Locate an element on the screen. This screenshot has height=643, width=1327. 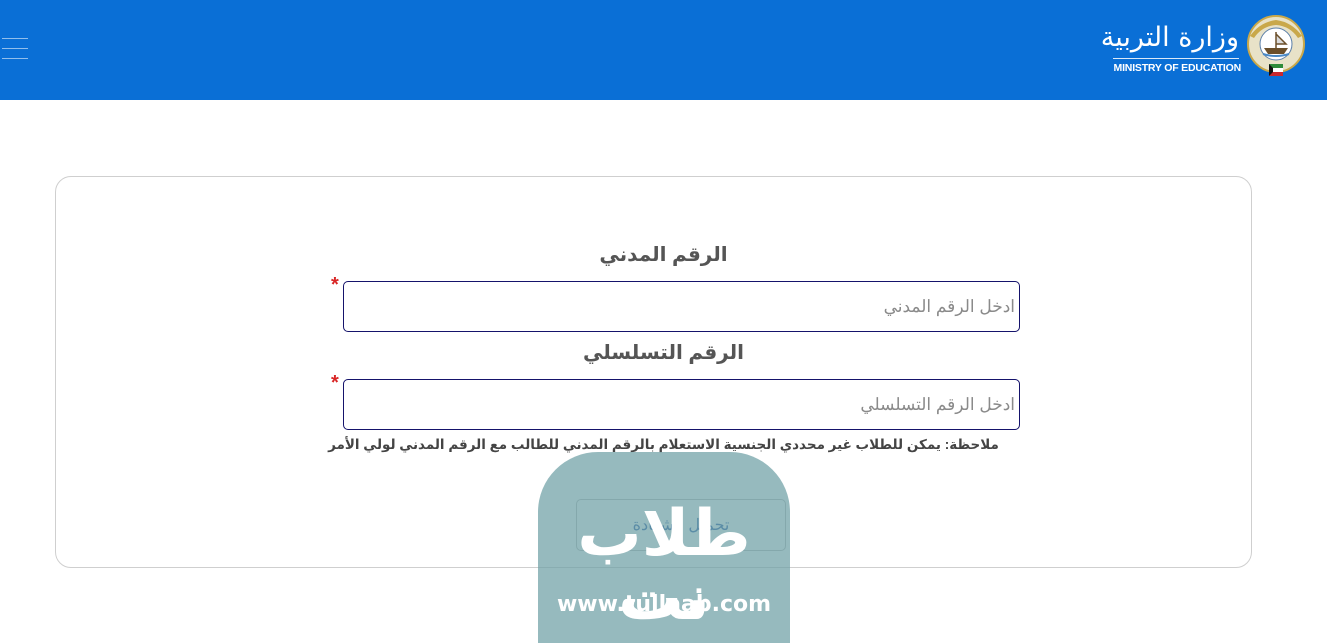
brand-divider is located at coordinates (1176, 58).